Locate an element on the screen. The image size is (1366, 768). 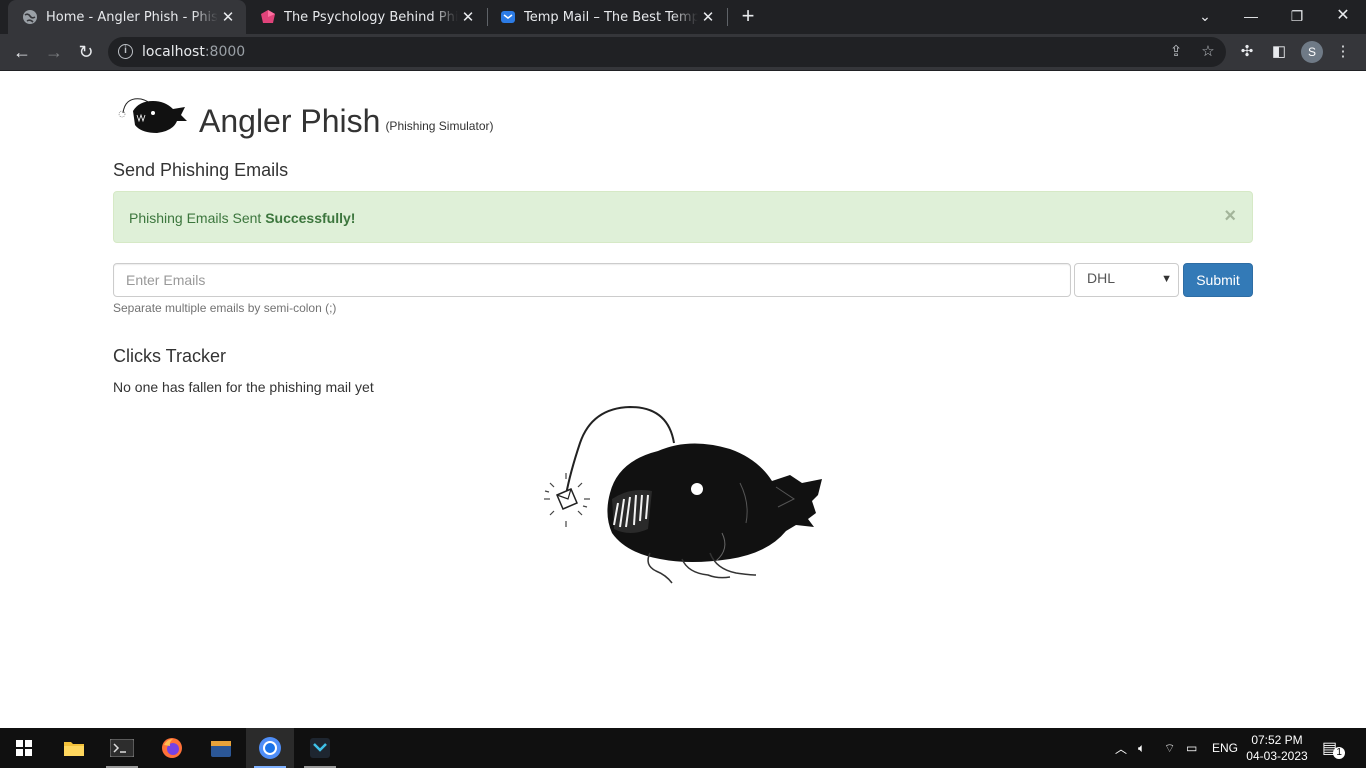
alert-text: Phishing Emails Sent is located at coordinates (197, 218).